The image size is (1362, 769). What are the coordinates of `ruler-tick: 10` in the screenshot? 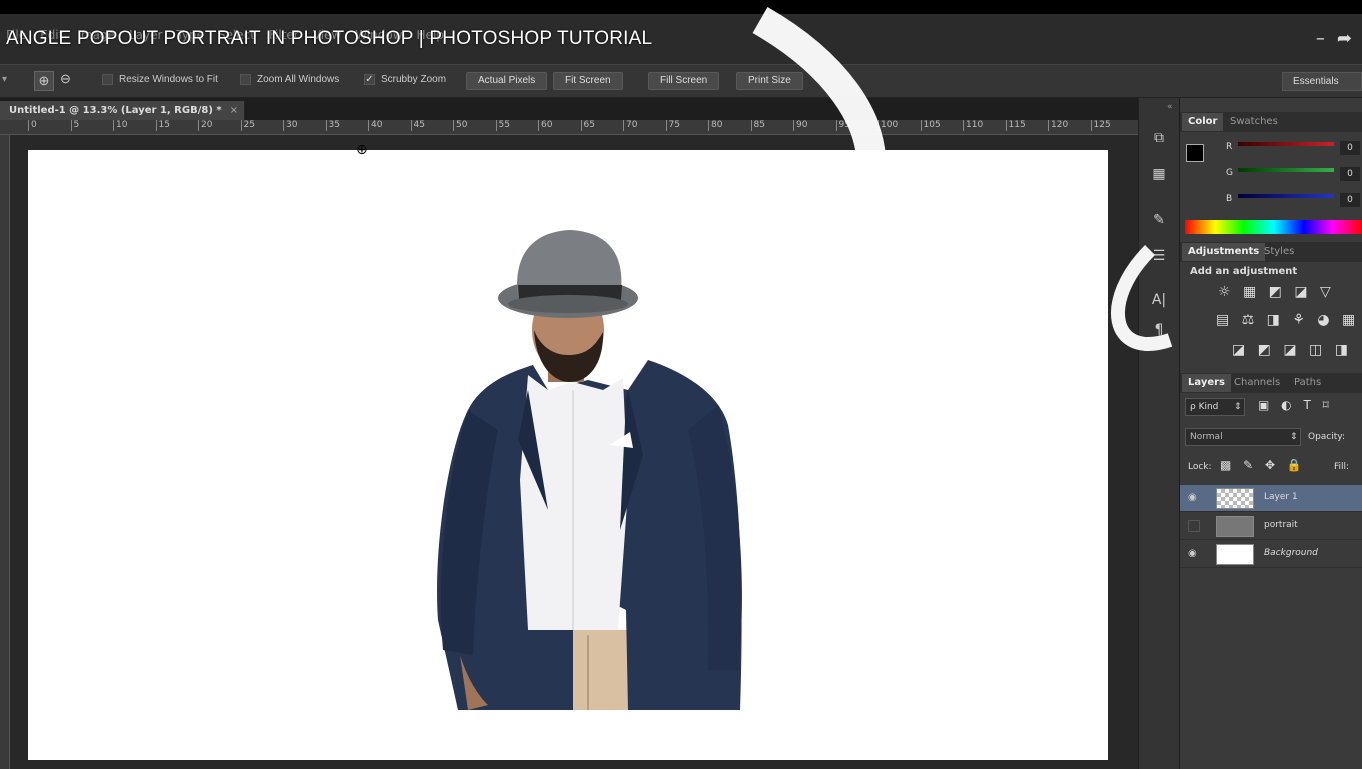 It's located at (120, 125).